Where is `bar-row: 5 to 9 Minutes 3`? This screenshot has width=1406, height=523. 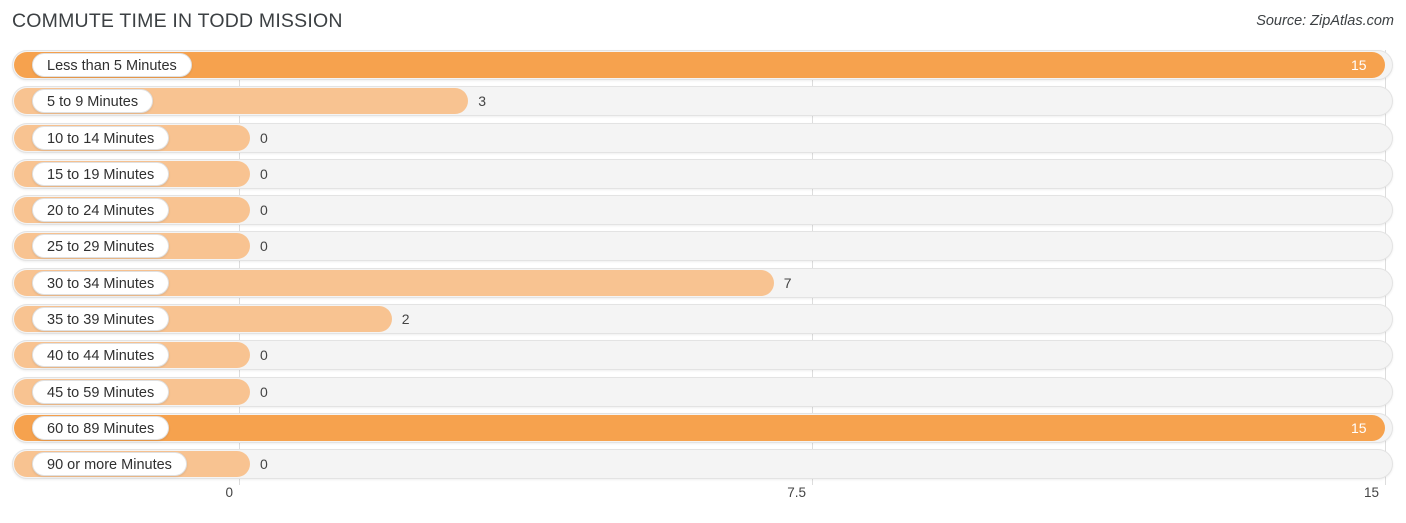
bar-row: 5 to 9 Minutes 3 is located at coordinates (703, 101).